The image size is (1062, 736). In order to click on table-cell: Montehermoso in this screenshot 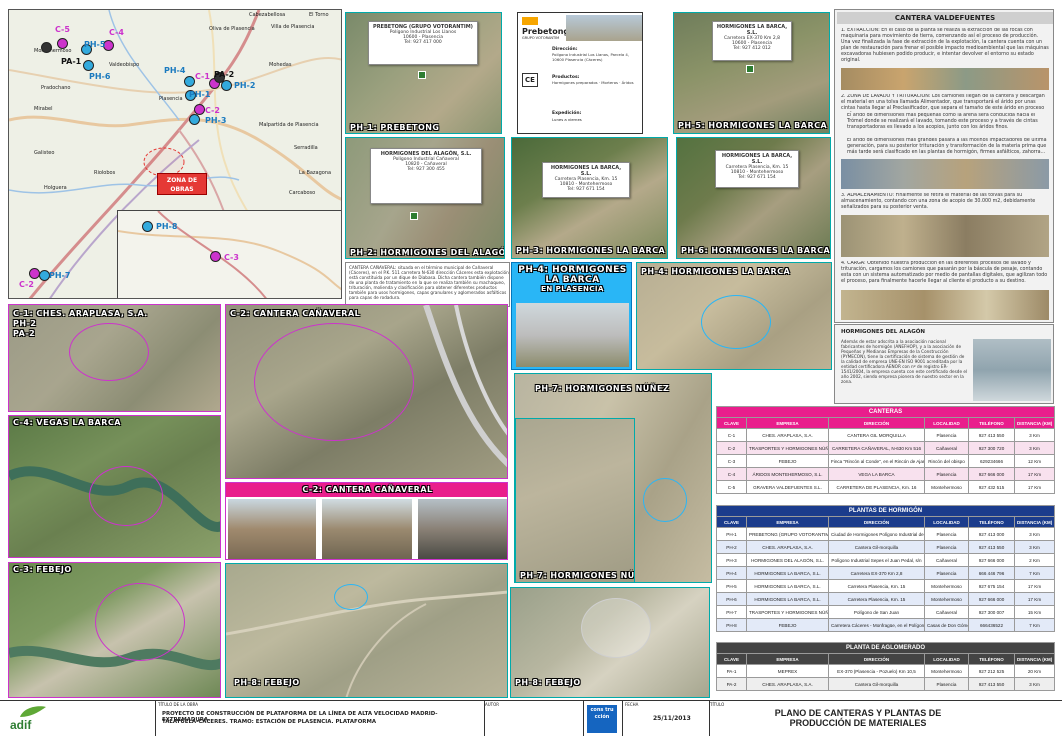, I will do `click(946, 586)`.